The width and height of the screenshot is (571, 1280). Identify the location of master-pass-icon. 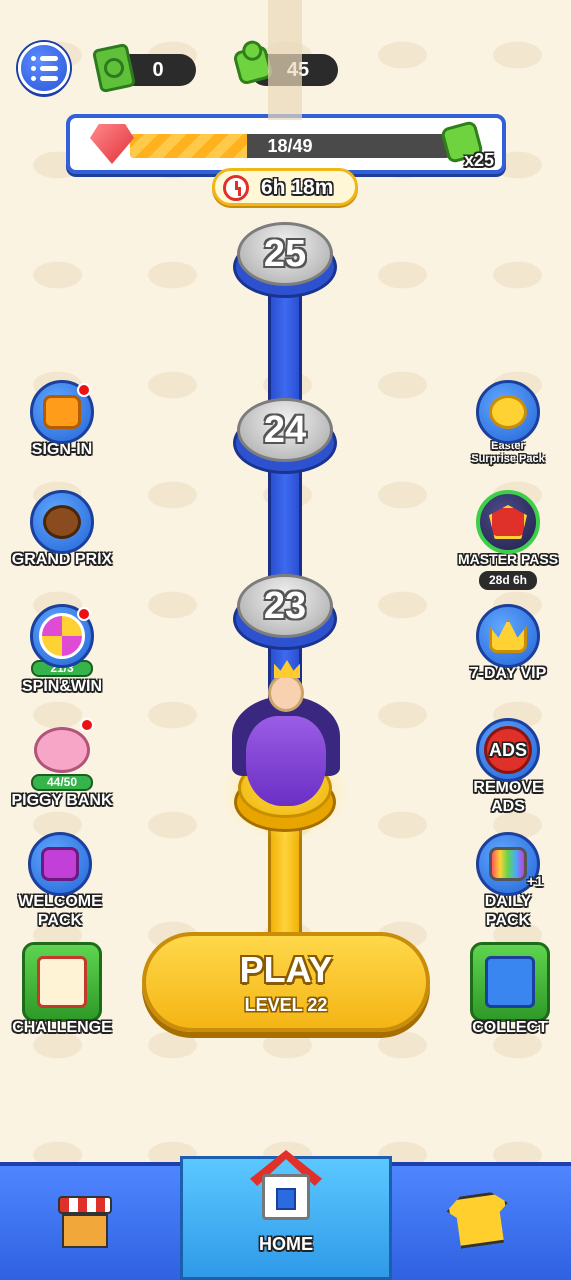
(508, 522).